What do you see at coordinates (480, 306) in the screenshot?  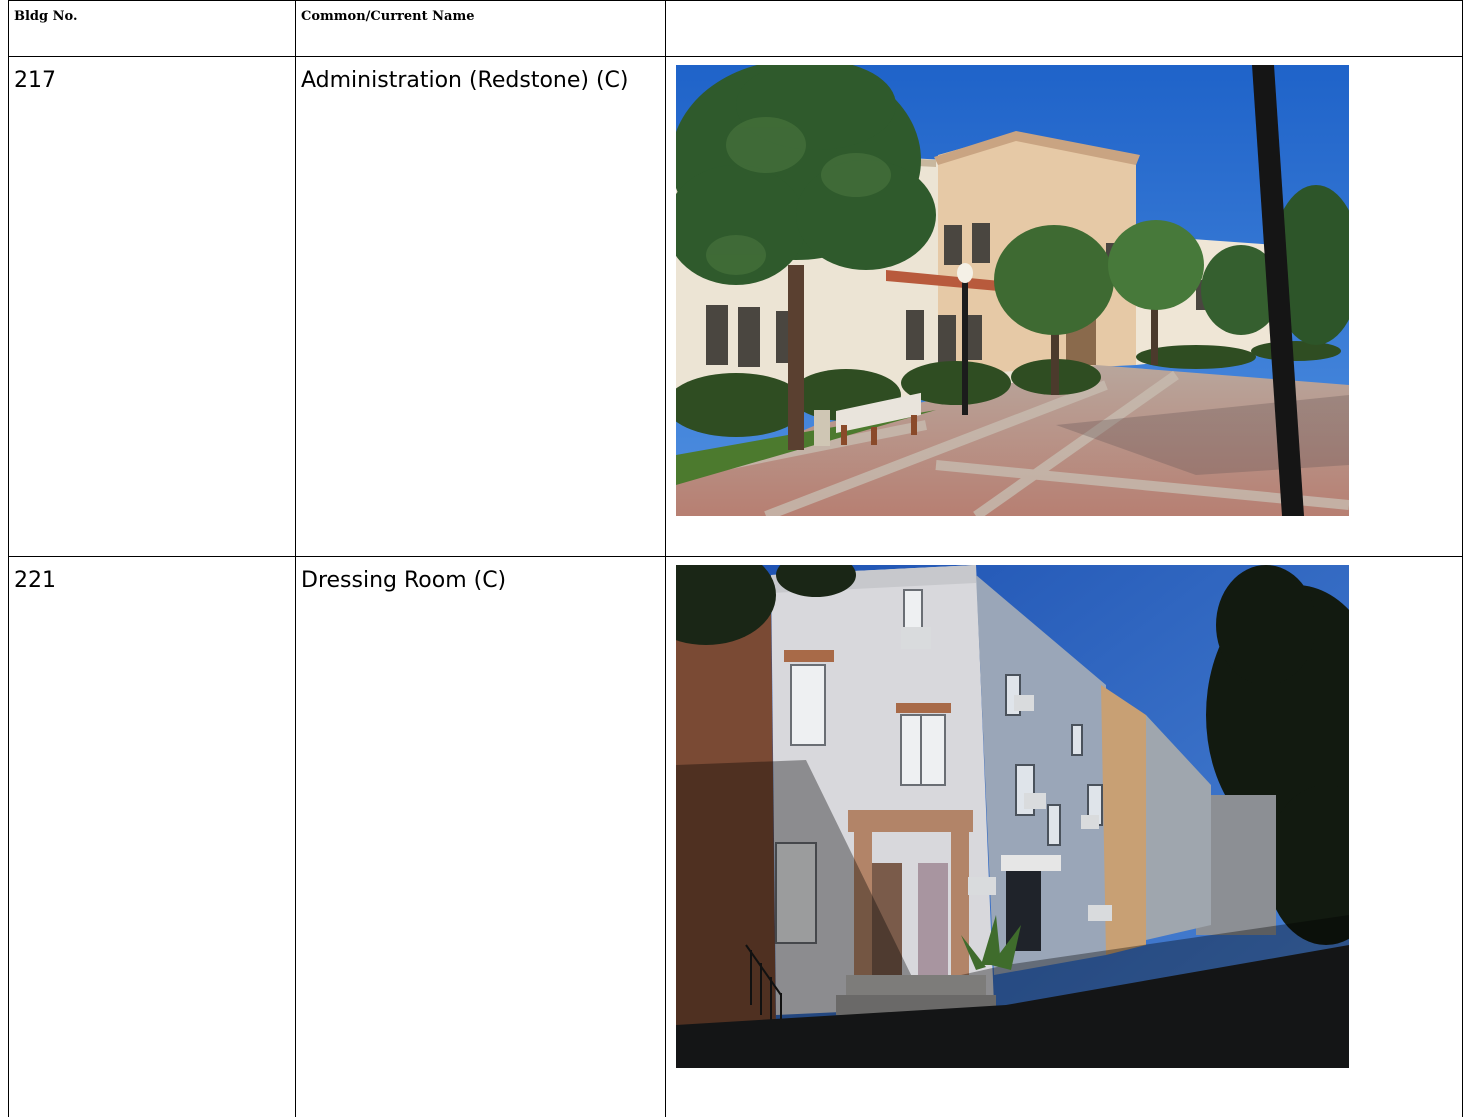 I see `bldg-name: Administration (Redstone) (C)` at bounding box center [480, 306].